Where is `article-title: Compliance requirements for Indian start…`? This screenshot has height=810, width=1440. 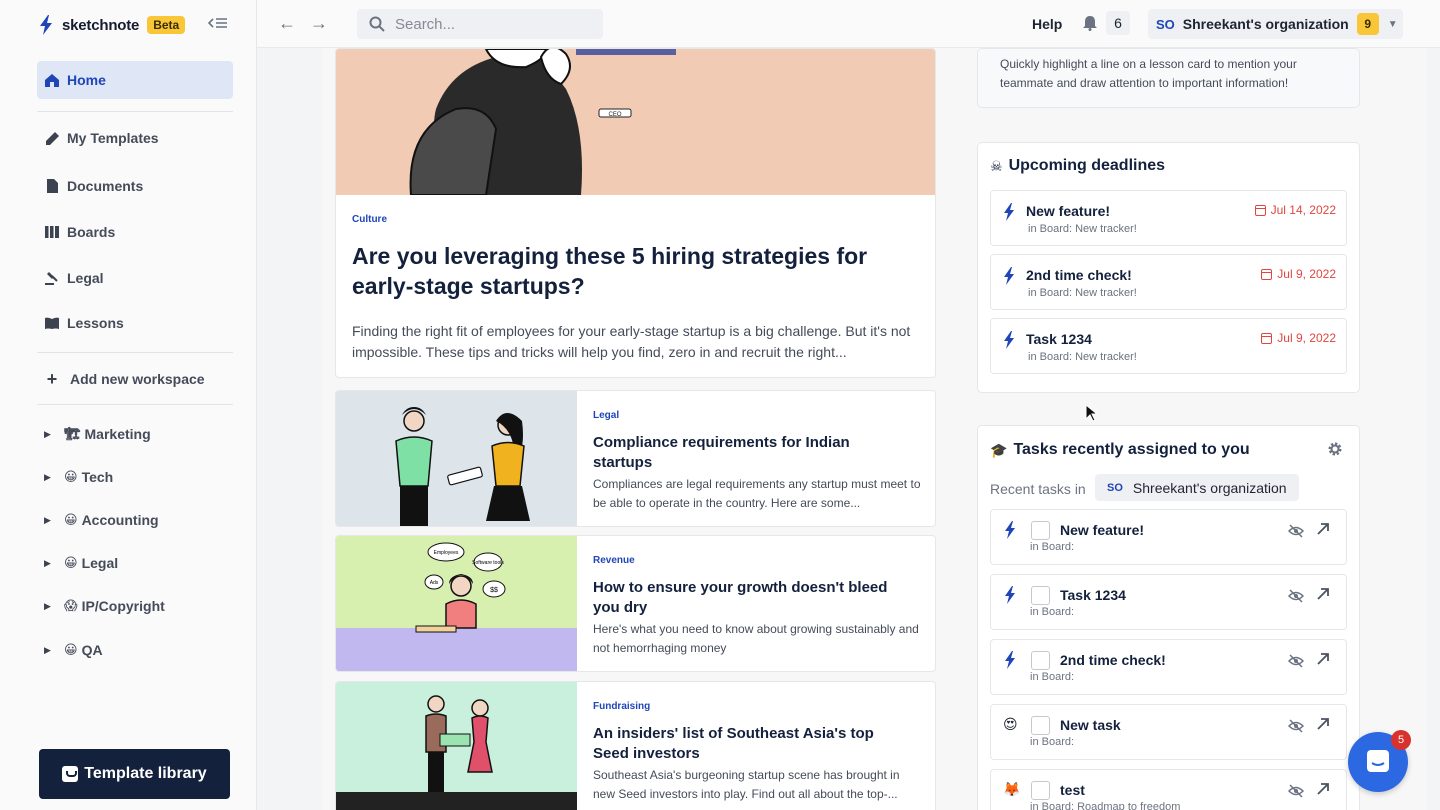
article-title: Compliance requirements for Indian start… is located at coordinates (753, 453).